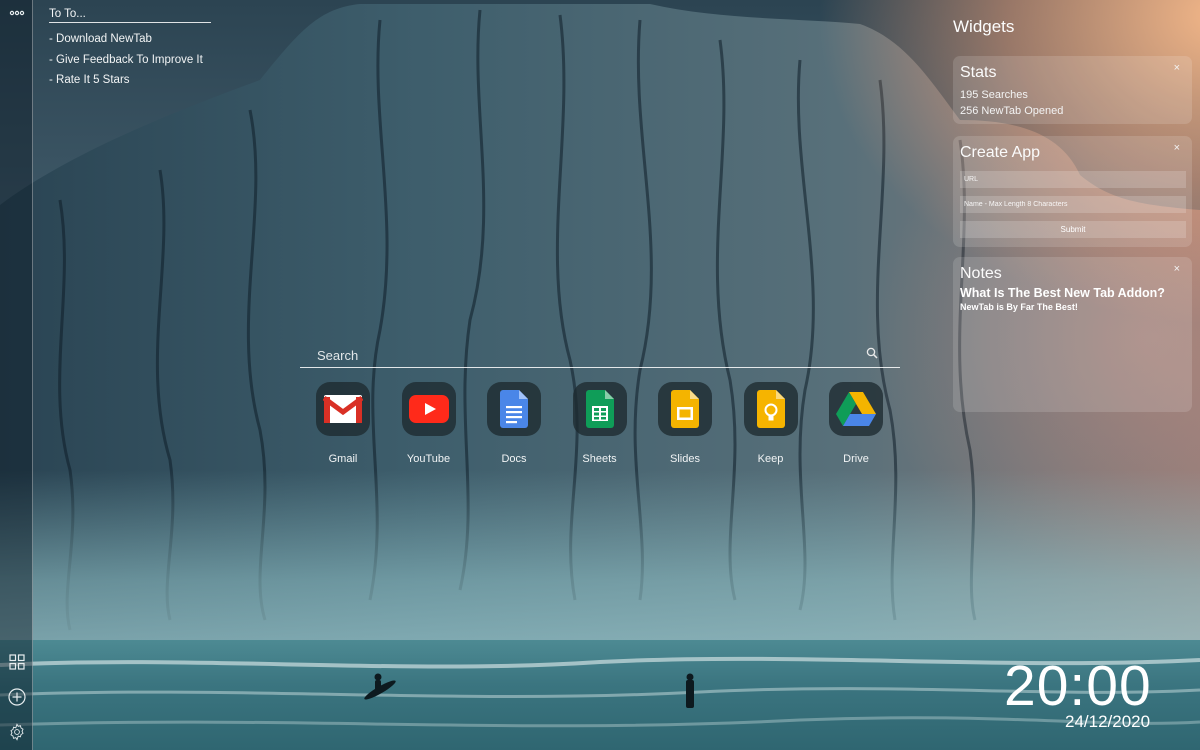 This screenshot has height=750, width=1200. What do you see at coordinates (1072, 293) in the screenshot?
I see `notes-heading: What Is The Best New Tab Addon?` at bounding box center [1072, 293].